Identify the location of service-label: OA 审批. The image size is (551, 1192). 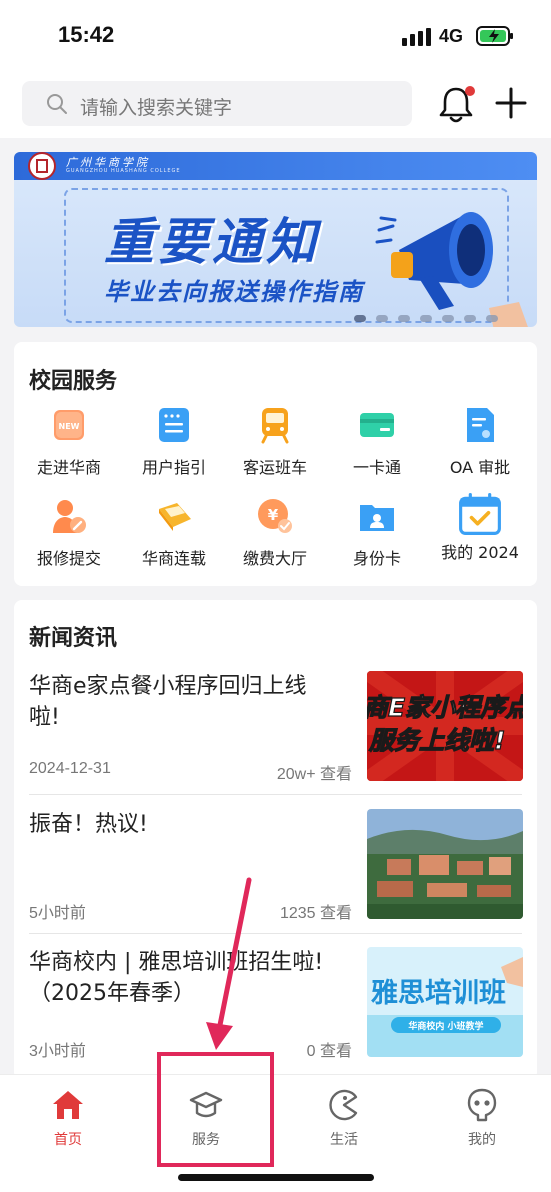
(480, 467).